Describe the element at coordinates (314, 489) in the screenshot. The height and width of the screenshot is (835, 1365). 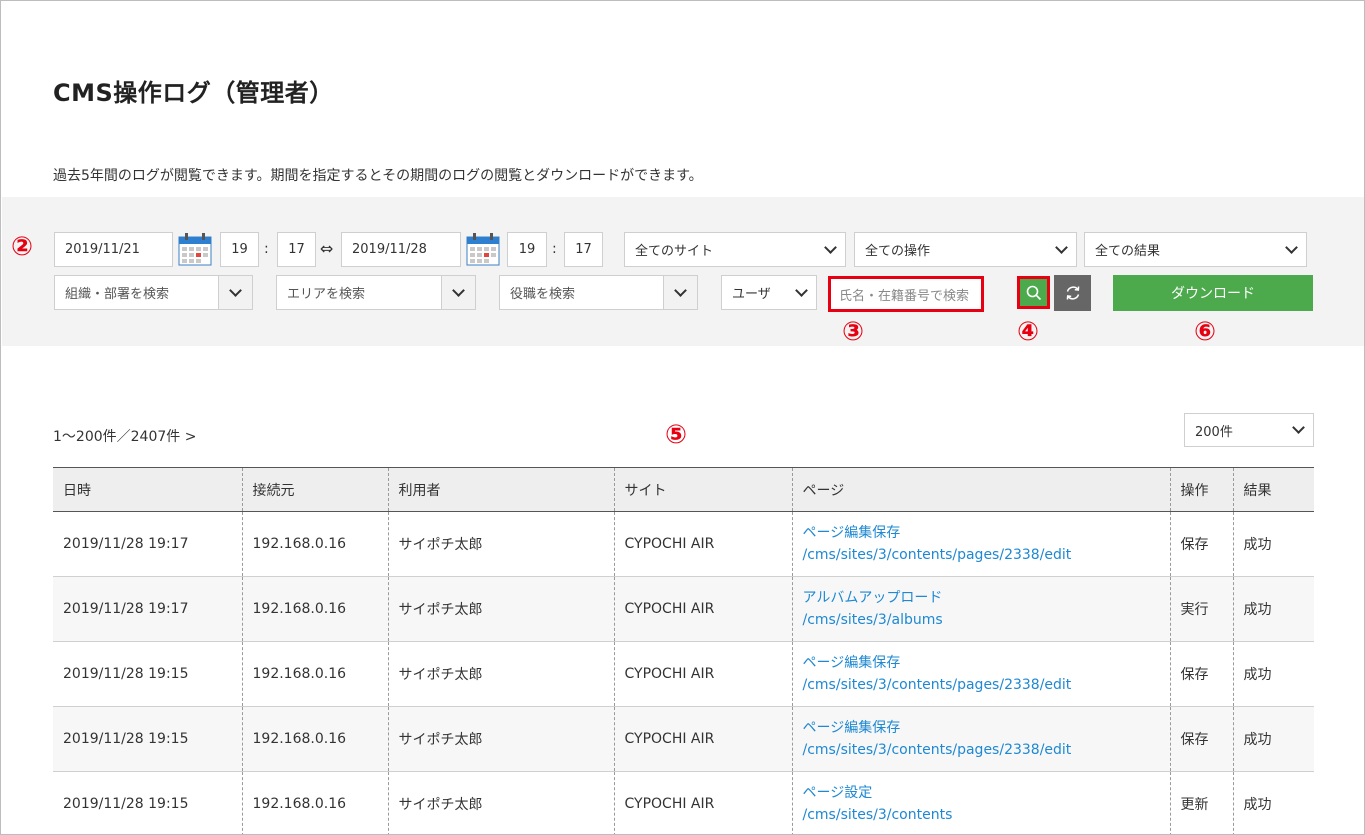
I see `header-source: 接続元` at that location.